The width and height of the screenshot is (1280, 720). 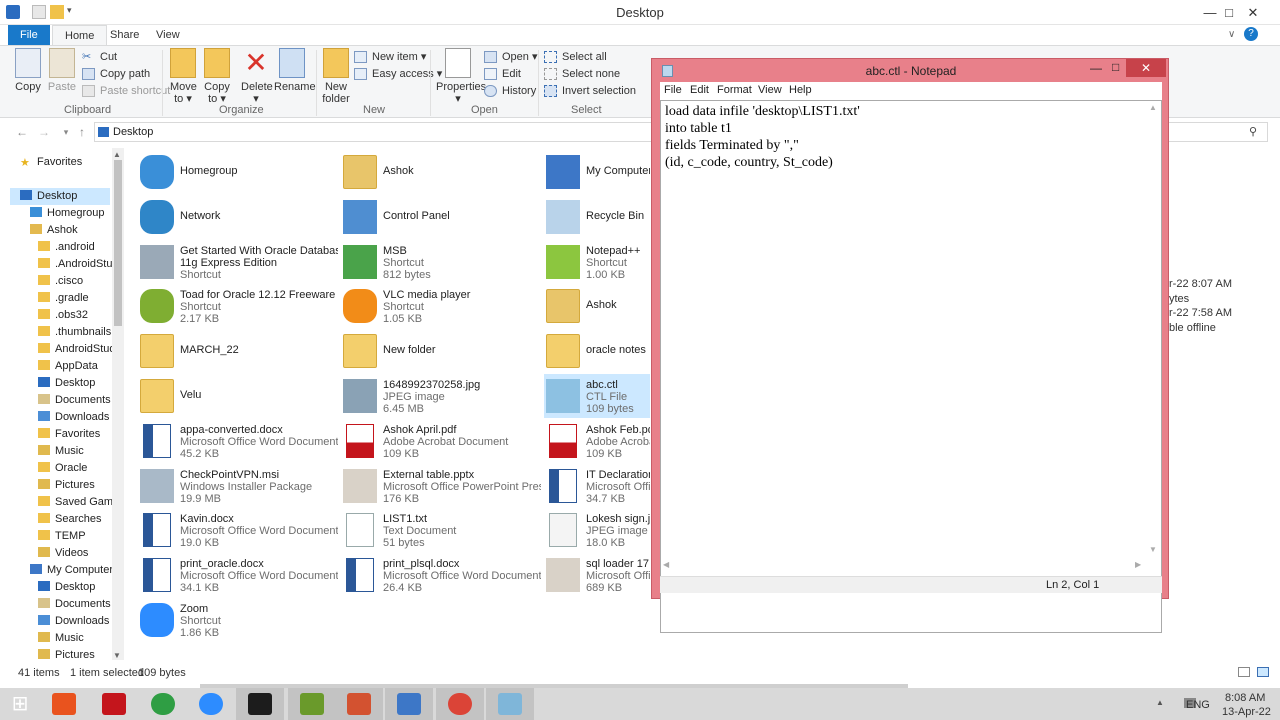 What do you see at coordinates (126, 91) in the screenshot?
I see `paste-shortcut-button: Paste shortcut` at bounding box center [126, 91].